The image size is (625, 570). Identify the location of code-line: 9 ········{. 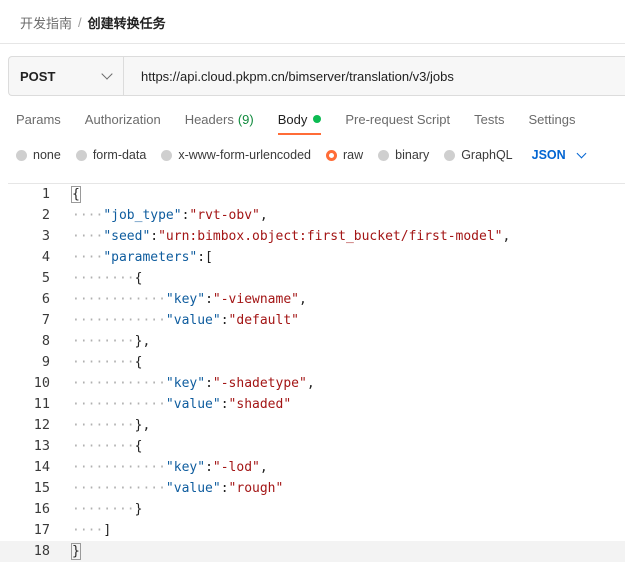
(312, 362).